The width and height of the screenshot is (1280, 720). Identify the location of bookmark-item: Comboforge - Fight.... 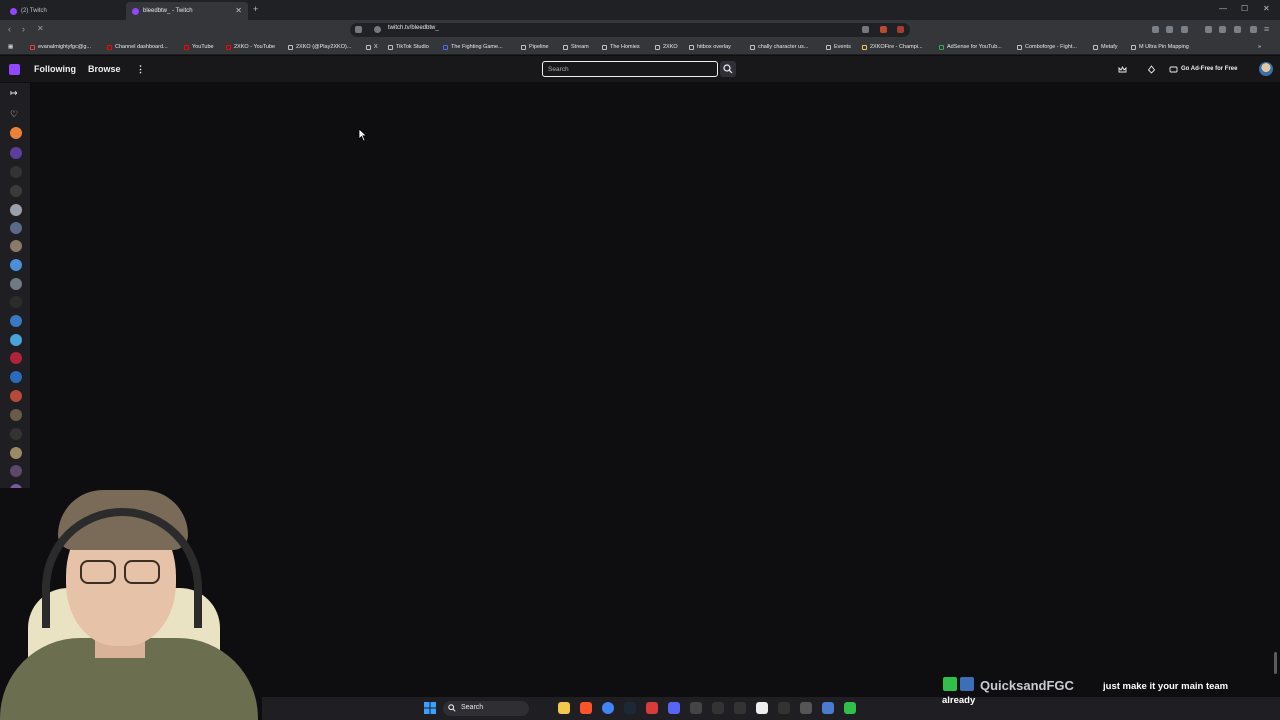
(1047, 47).